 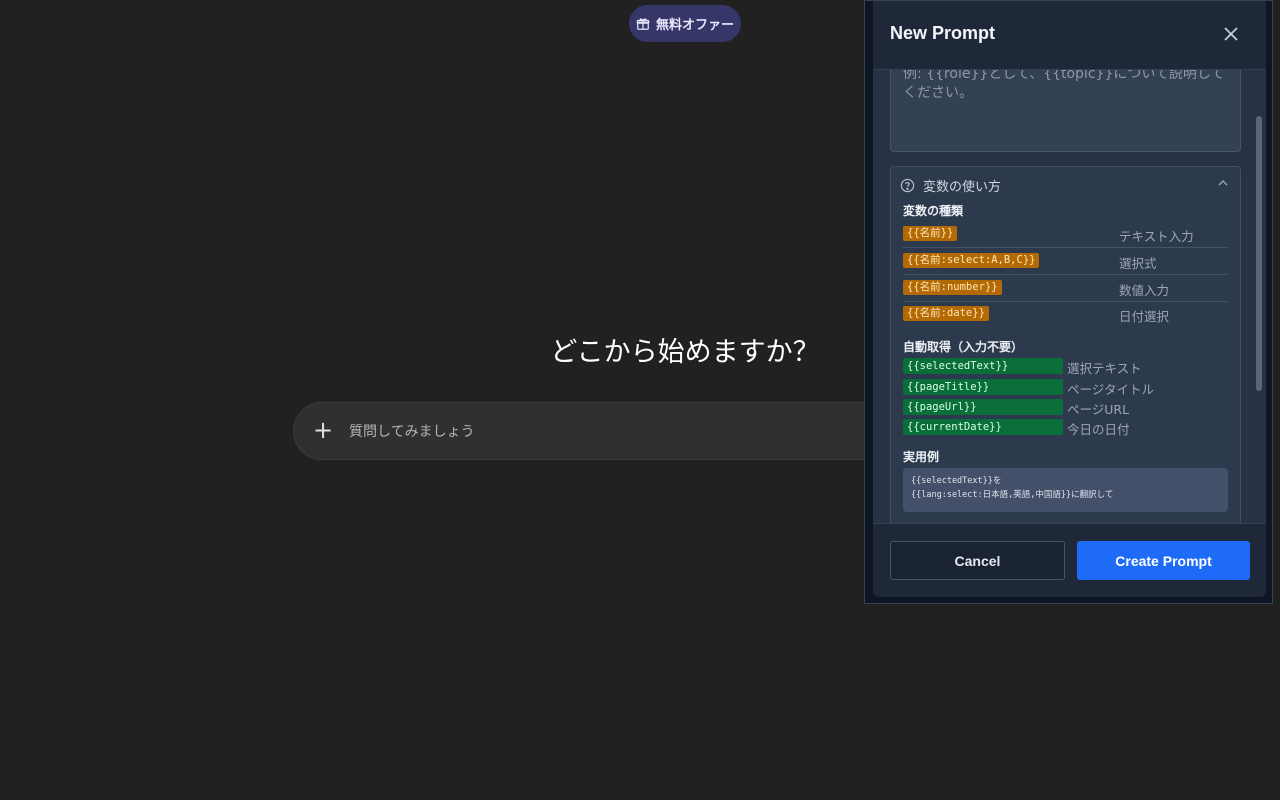 What do you see at coordinates (1223, 183) in the screenshot?
I see `chevron-up-icon` at bounding box center [1223, 183].